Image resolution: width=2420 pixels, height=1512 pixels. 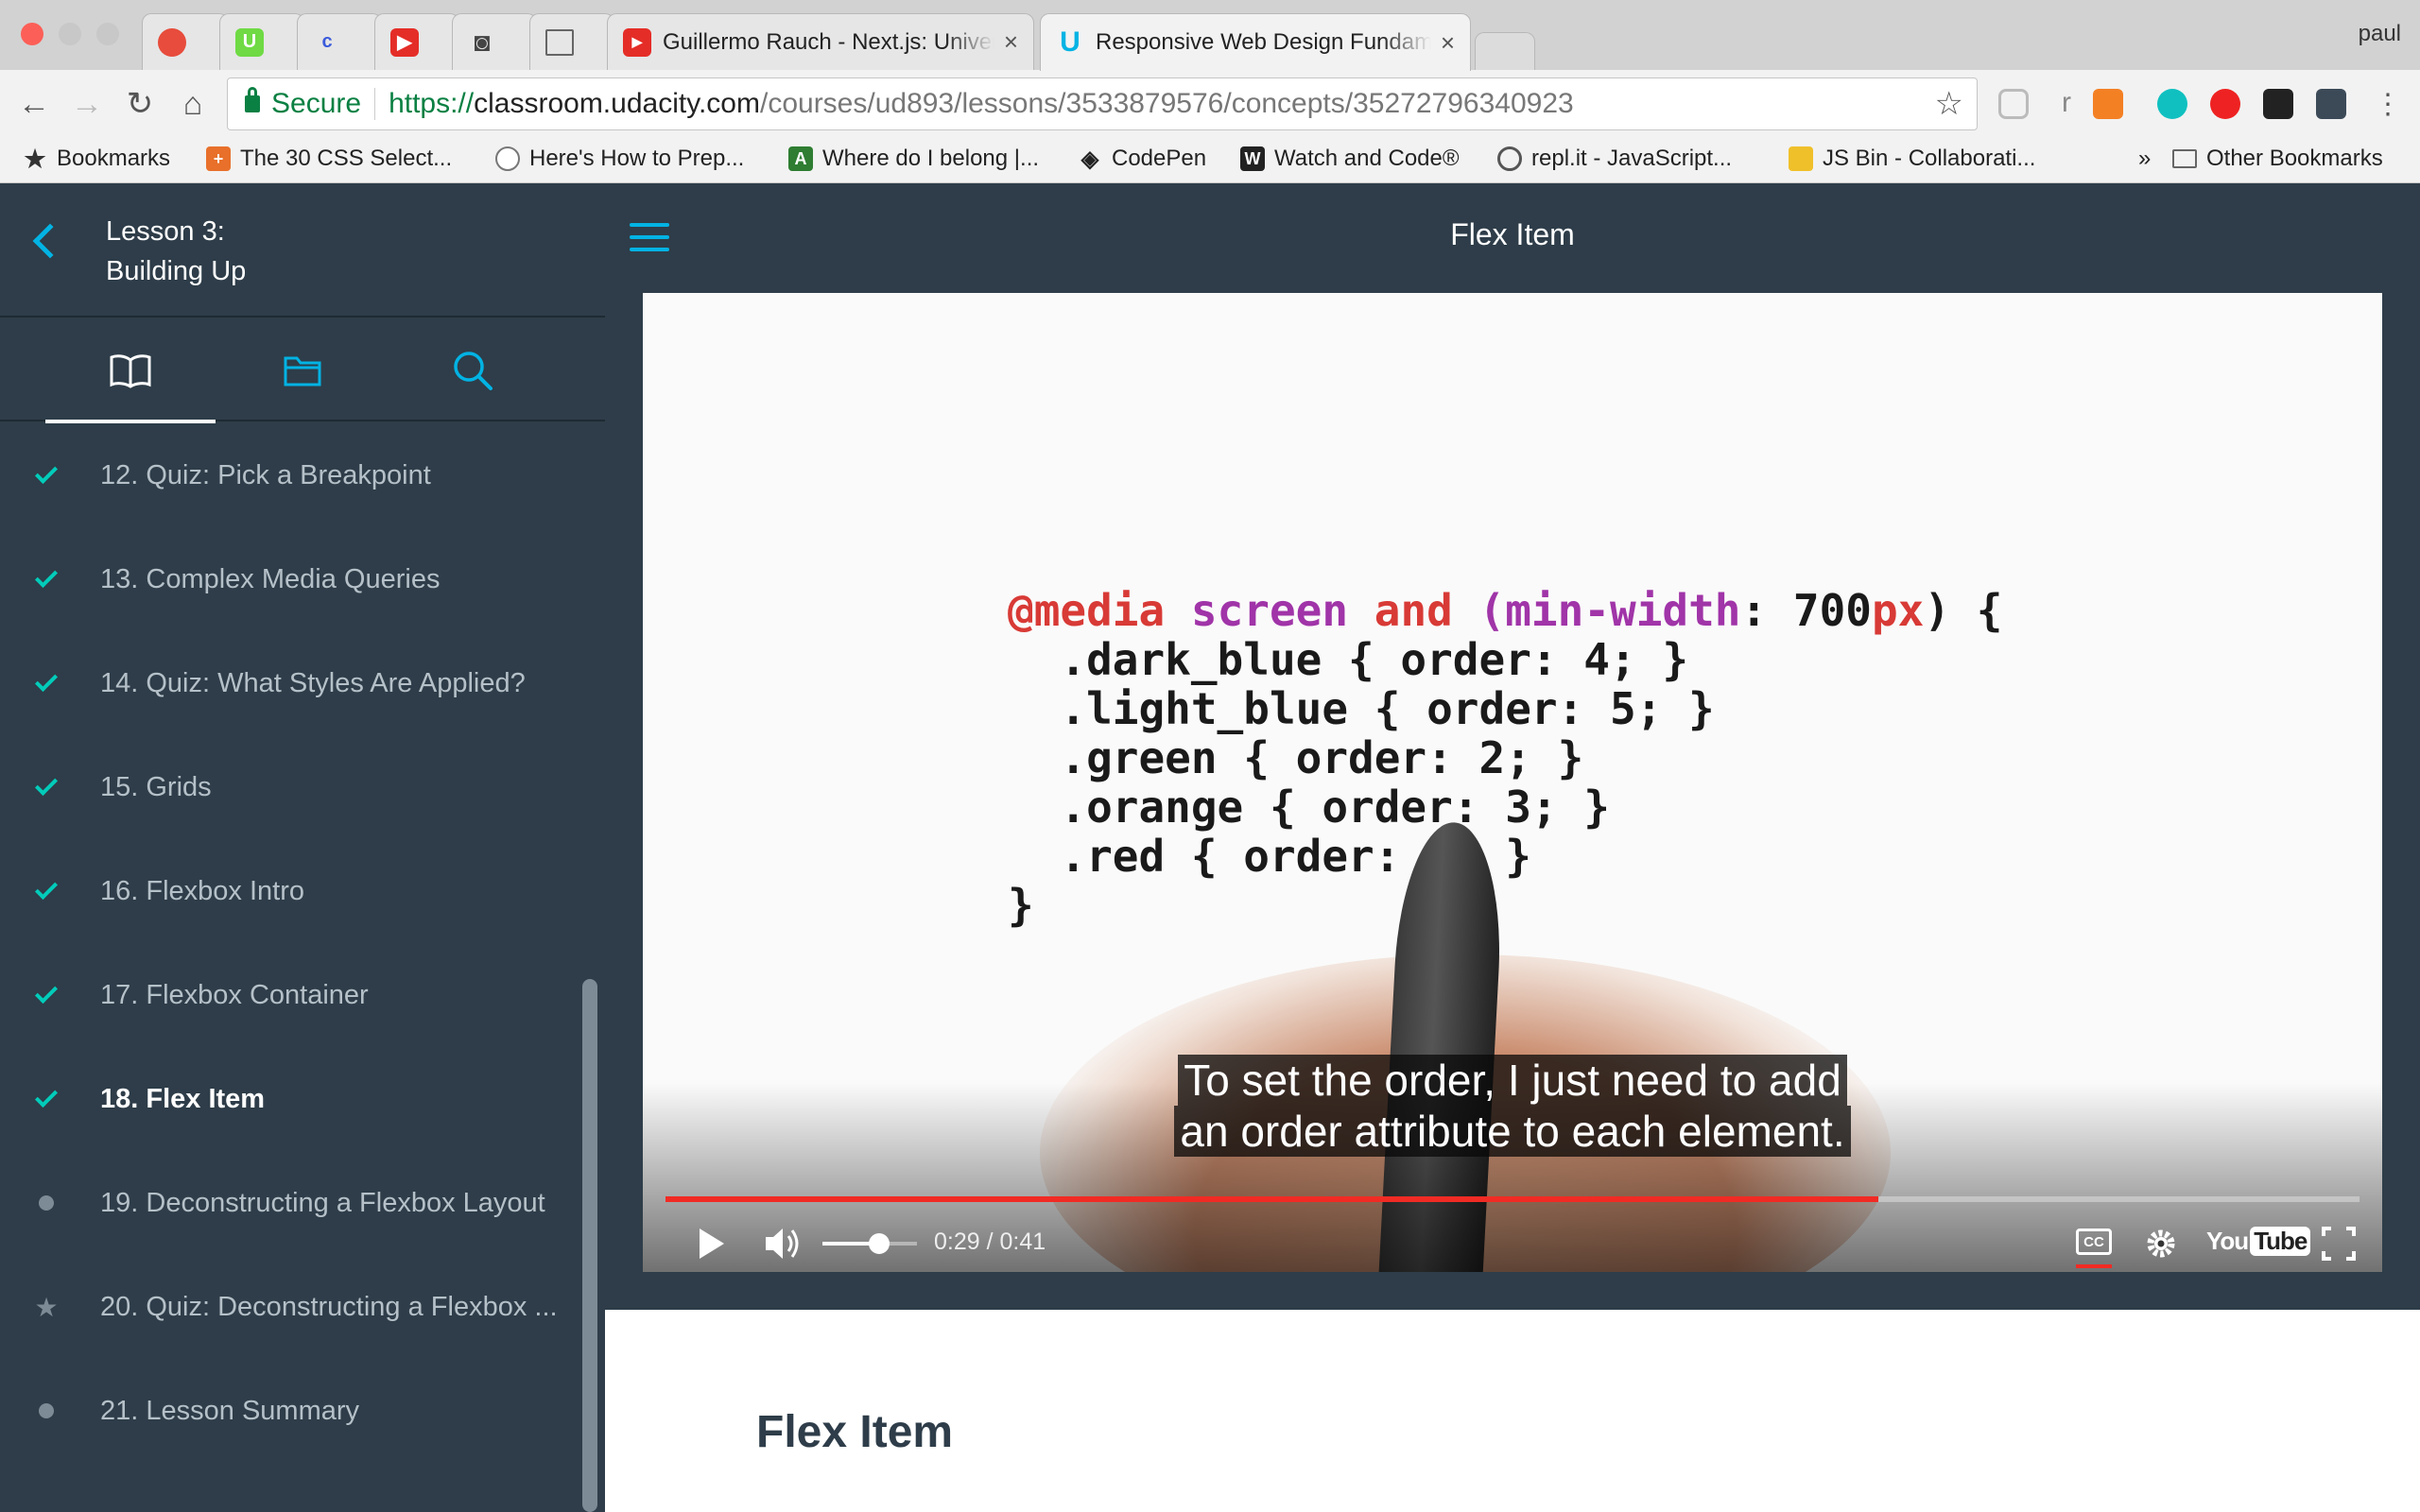 I want to click on bookmark-bookmarks: ★ Bookmarks, so click(x=96, y=159).